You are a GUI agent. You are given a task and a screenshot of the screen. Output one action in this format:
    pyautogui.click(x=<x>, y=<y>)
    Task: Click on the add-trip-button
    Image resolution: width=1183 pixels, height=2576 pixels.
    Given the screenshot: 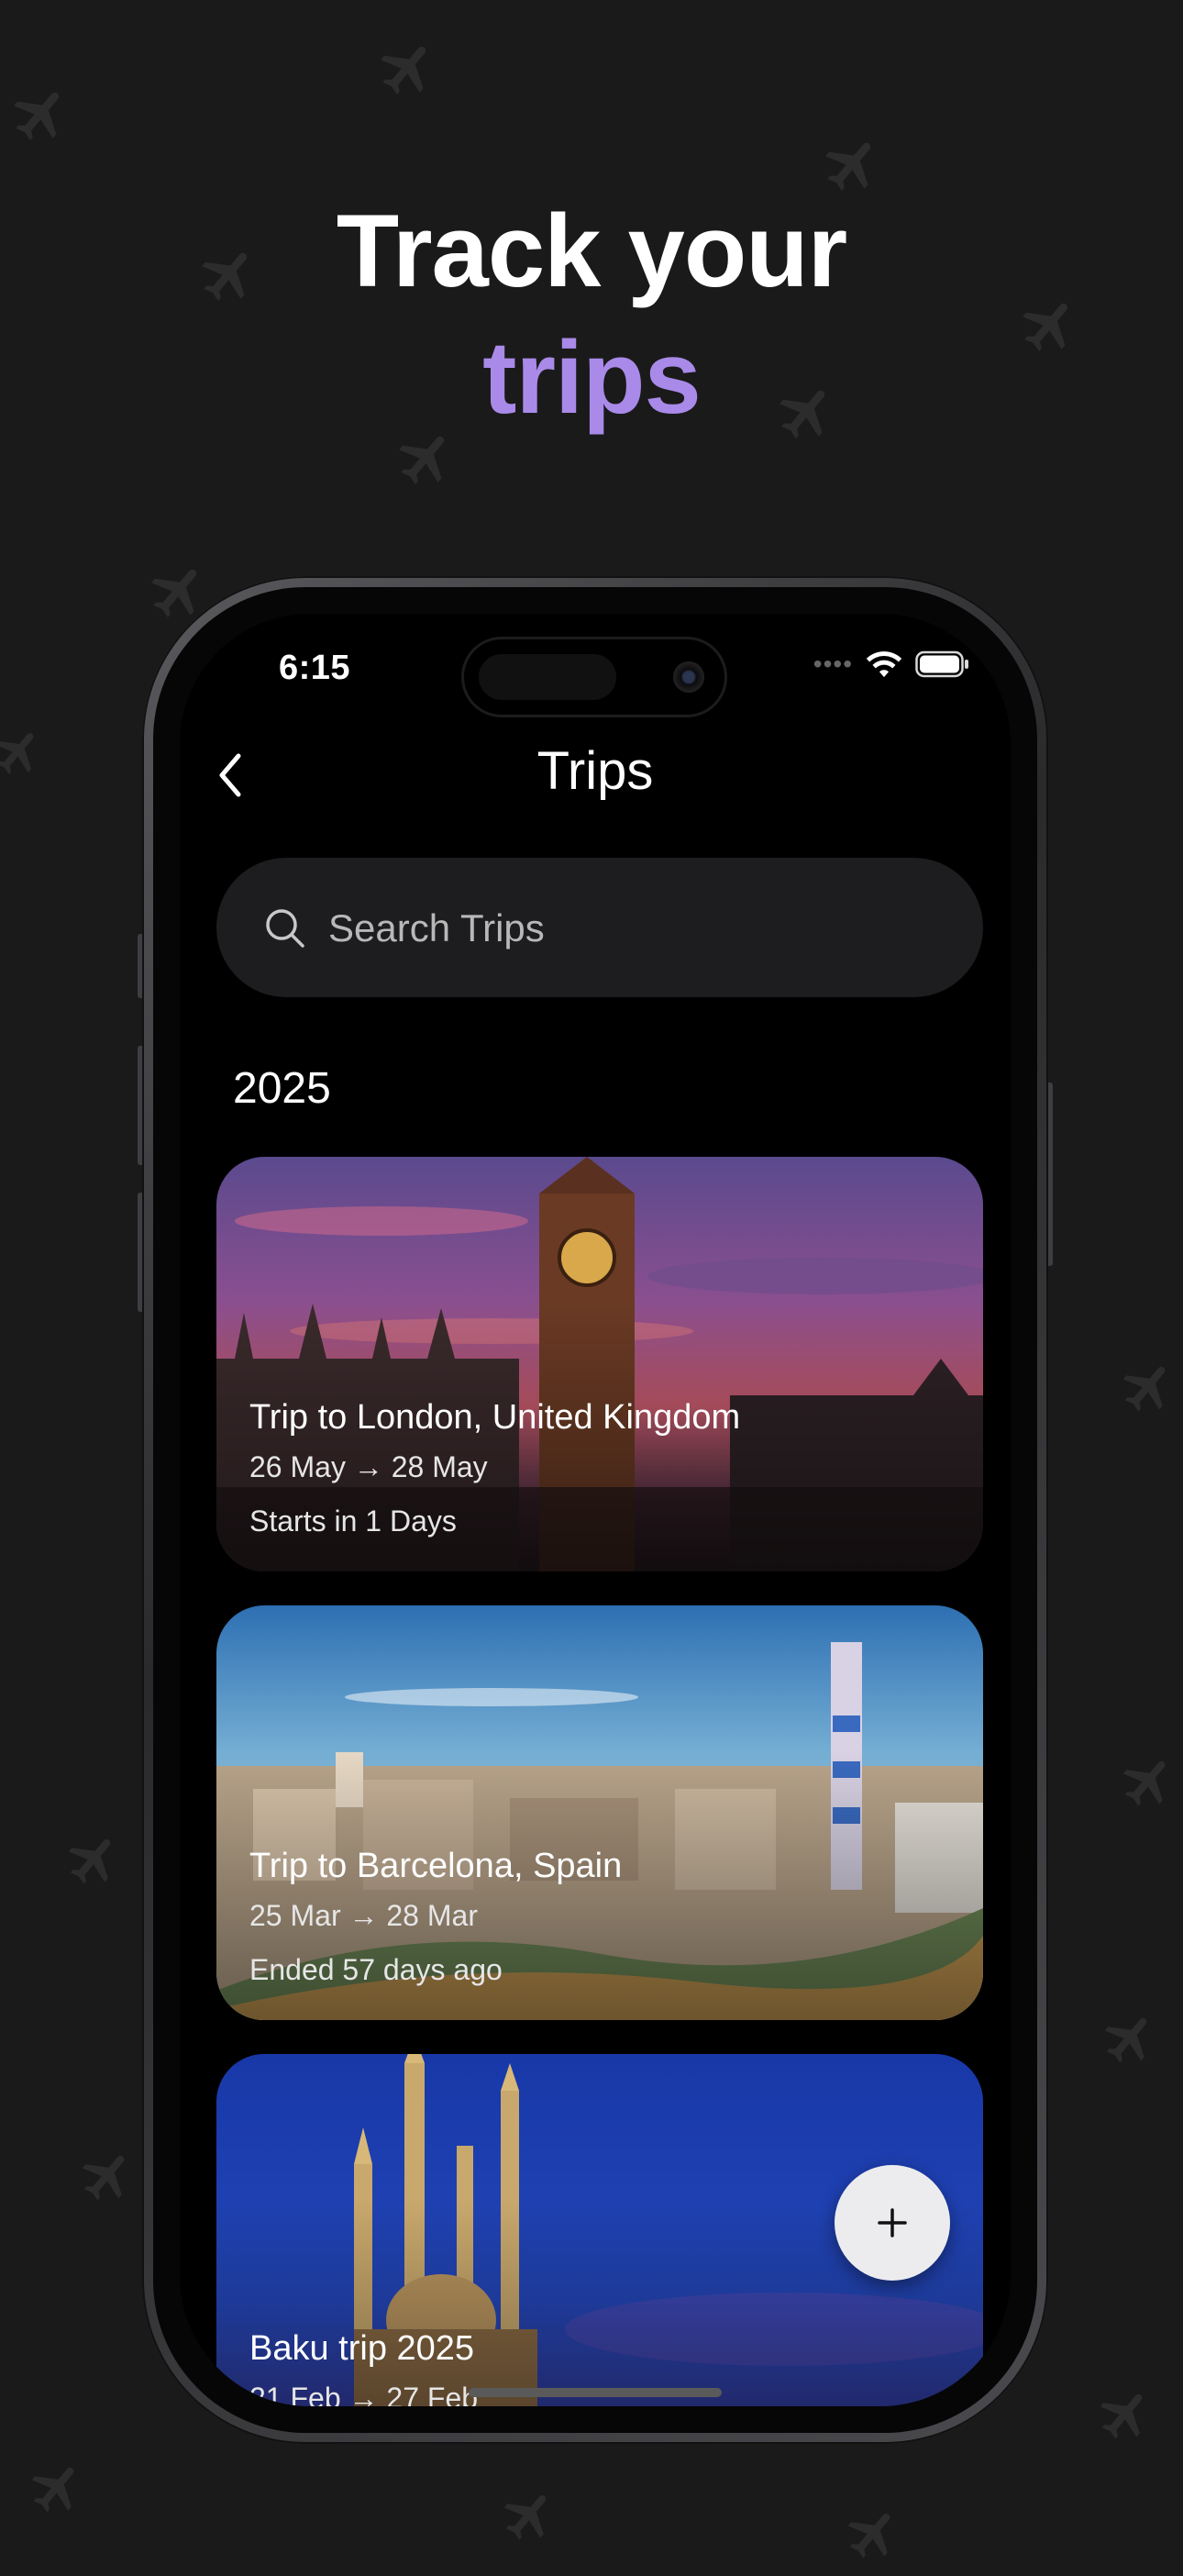 What is the action you would take?
    pyautogui.click(x=892, y=2223)
    